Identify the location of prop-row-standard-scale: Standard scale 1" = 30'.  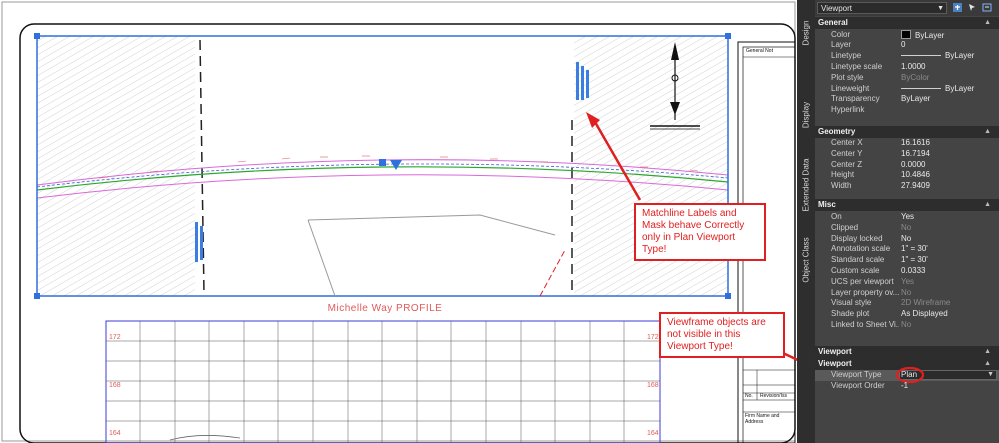
(907, 260).